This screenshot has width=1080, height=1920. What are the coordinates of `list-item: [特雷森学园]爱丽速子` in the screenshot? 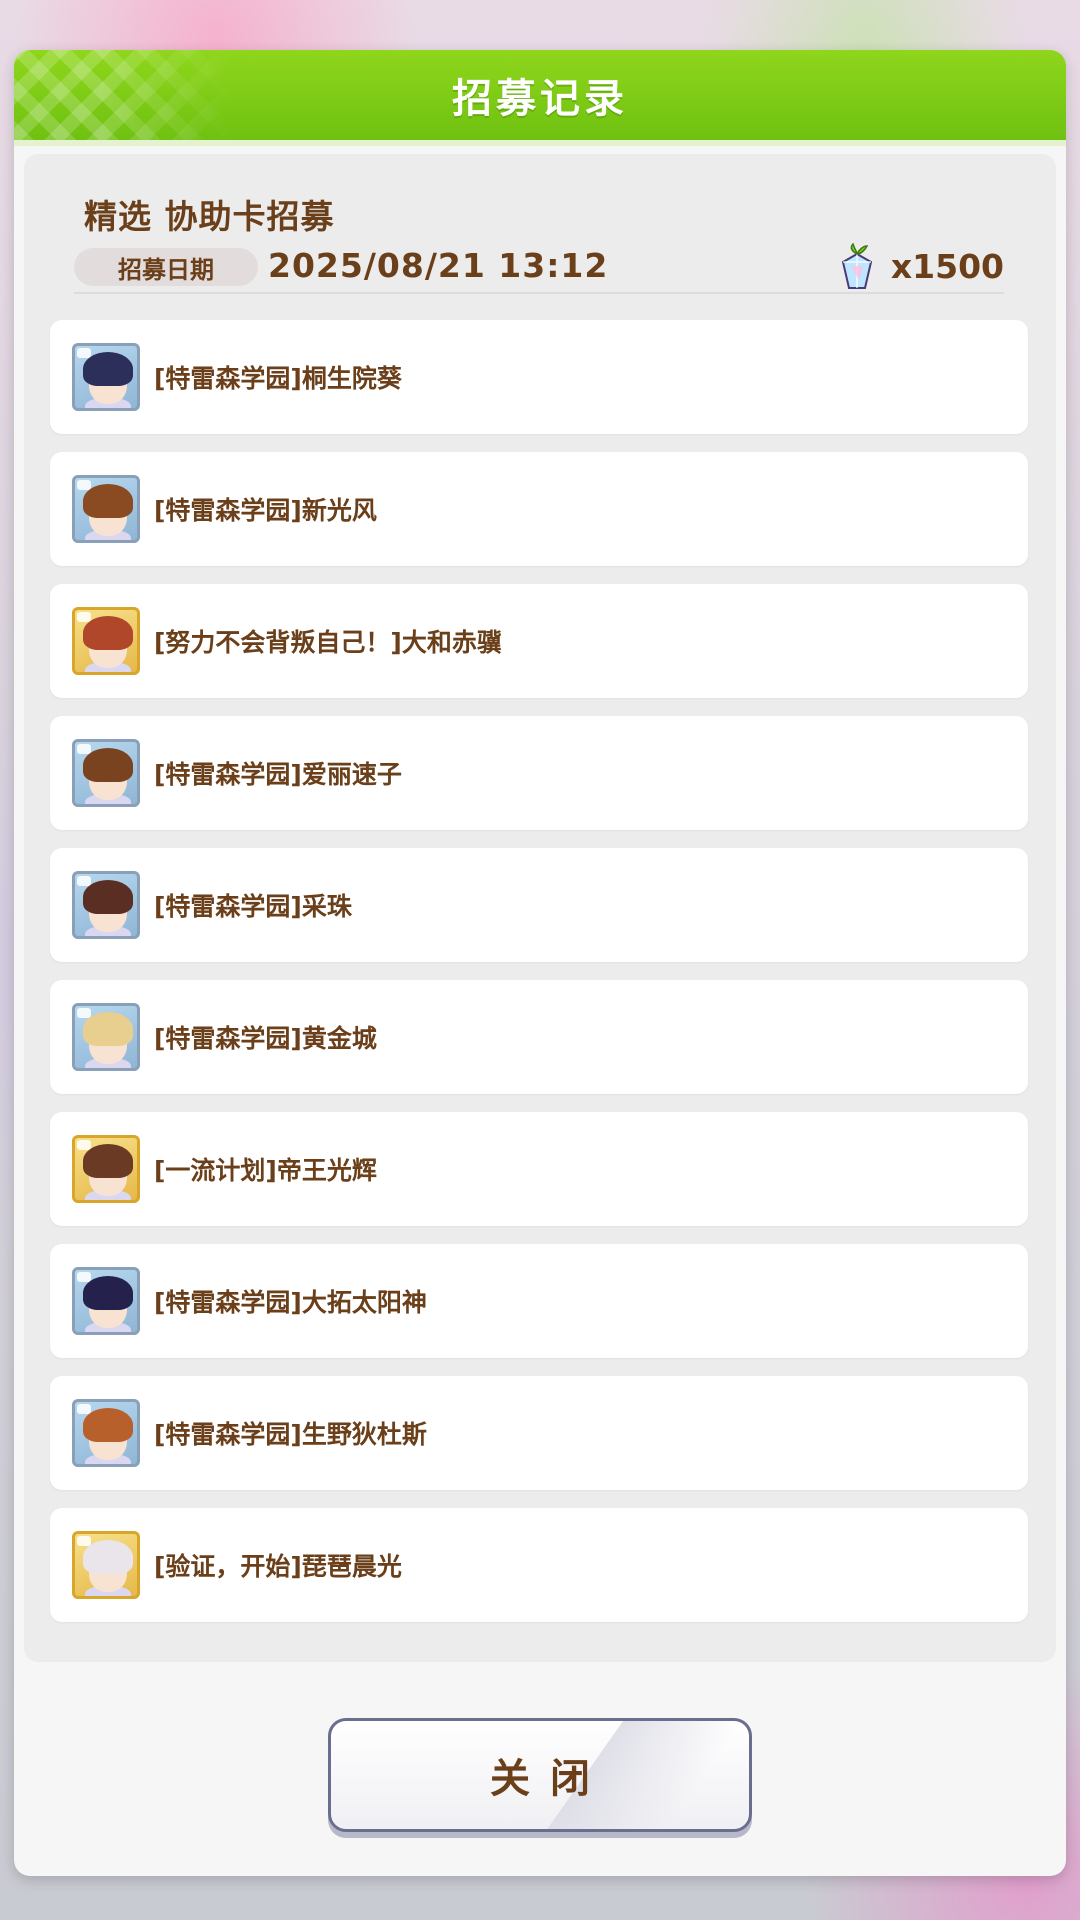 It's located at (539, 773).